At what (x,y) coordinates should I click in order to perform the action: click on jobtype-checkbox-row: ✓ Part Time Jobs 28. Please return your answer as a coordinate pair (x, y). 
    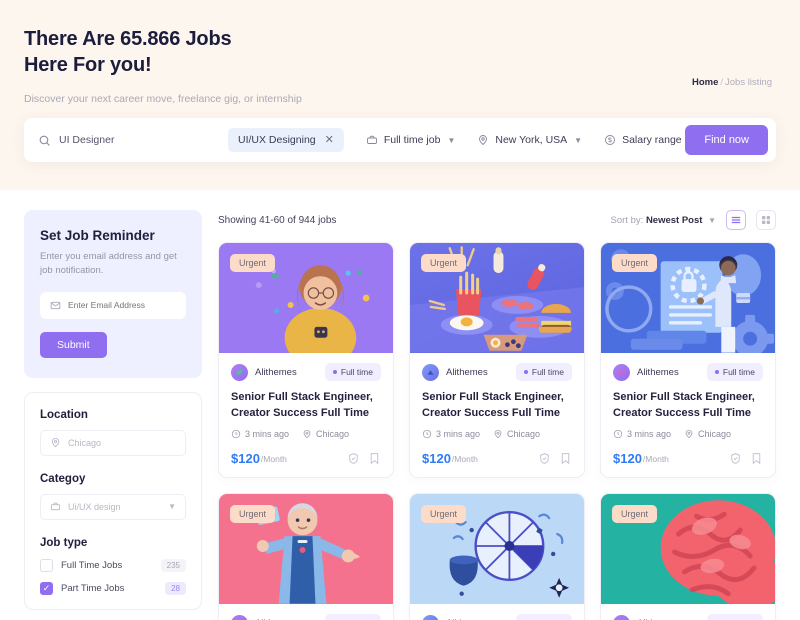
    Looking at the image, I should click on (113, 588).